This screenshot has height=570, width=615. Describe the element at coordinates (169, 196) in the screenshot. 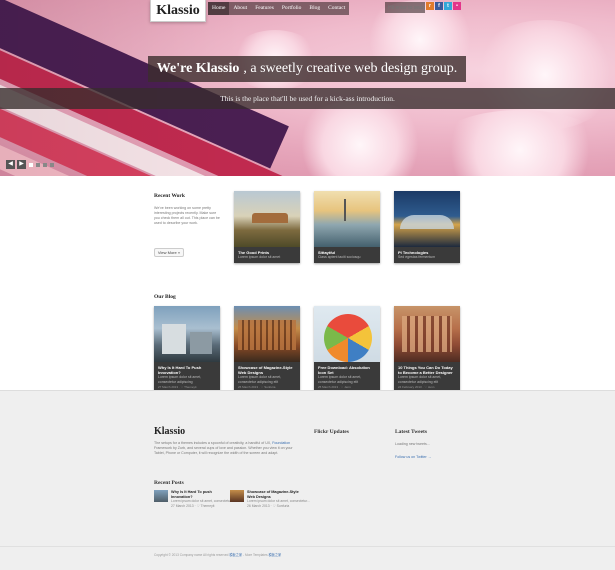

I see `recent-work-title: Recent Work` at that location.